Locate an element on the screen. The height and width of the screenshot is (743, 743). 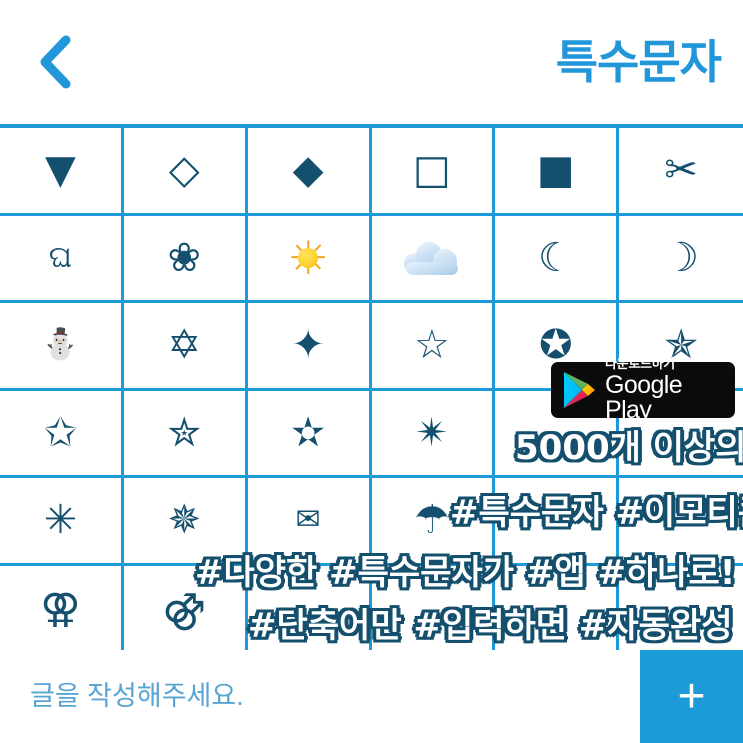
symbol-star-of-david: ✡ is located at coordinates (185, 347).